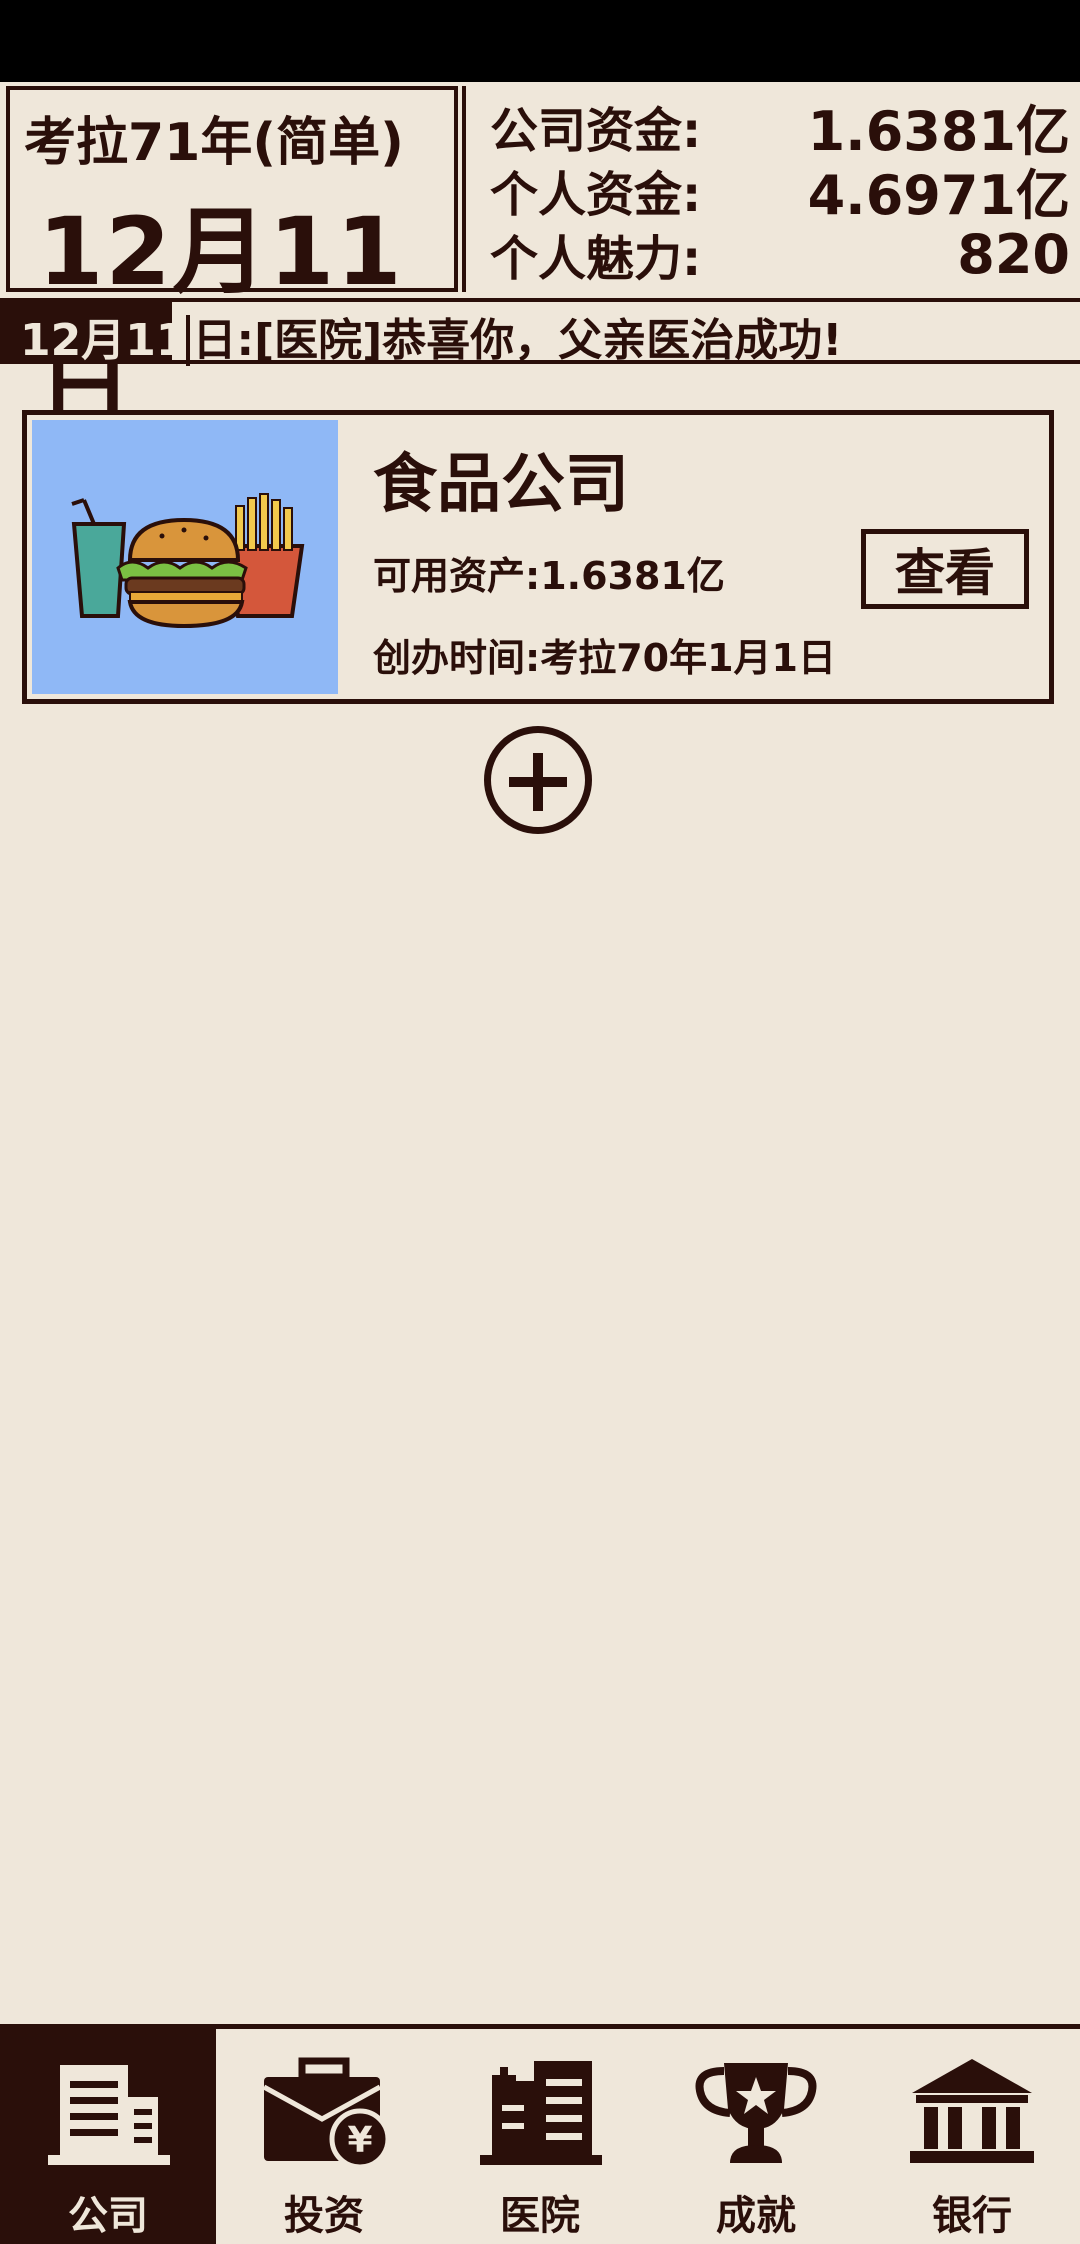  What do you see at coordinates (326, 2113) in the screenshot?
I see `briefcase-yen-icon: ¥` at bounding box center [326, 2113].